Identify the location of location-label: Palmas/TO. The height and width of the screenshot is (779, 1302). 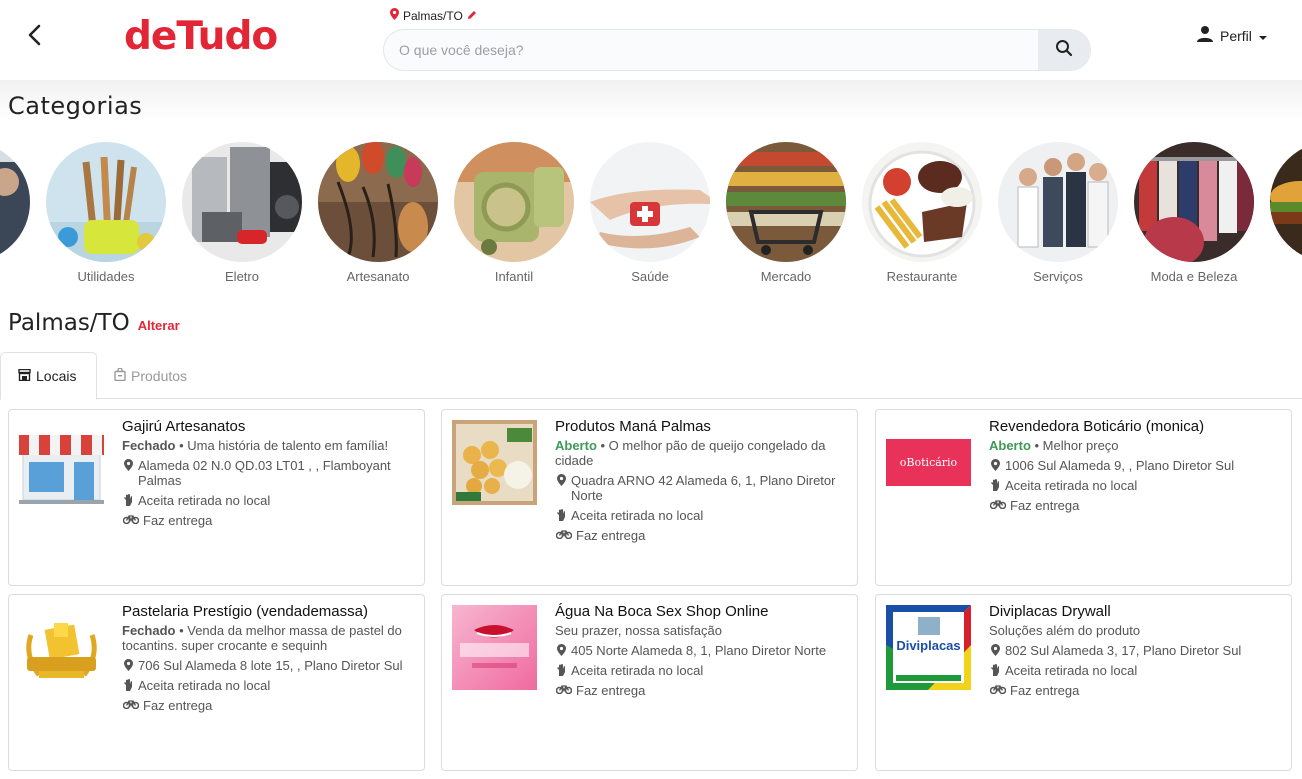
(433, 15).